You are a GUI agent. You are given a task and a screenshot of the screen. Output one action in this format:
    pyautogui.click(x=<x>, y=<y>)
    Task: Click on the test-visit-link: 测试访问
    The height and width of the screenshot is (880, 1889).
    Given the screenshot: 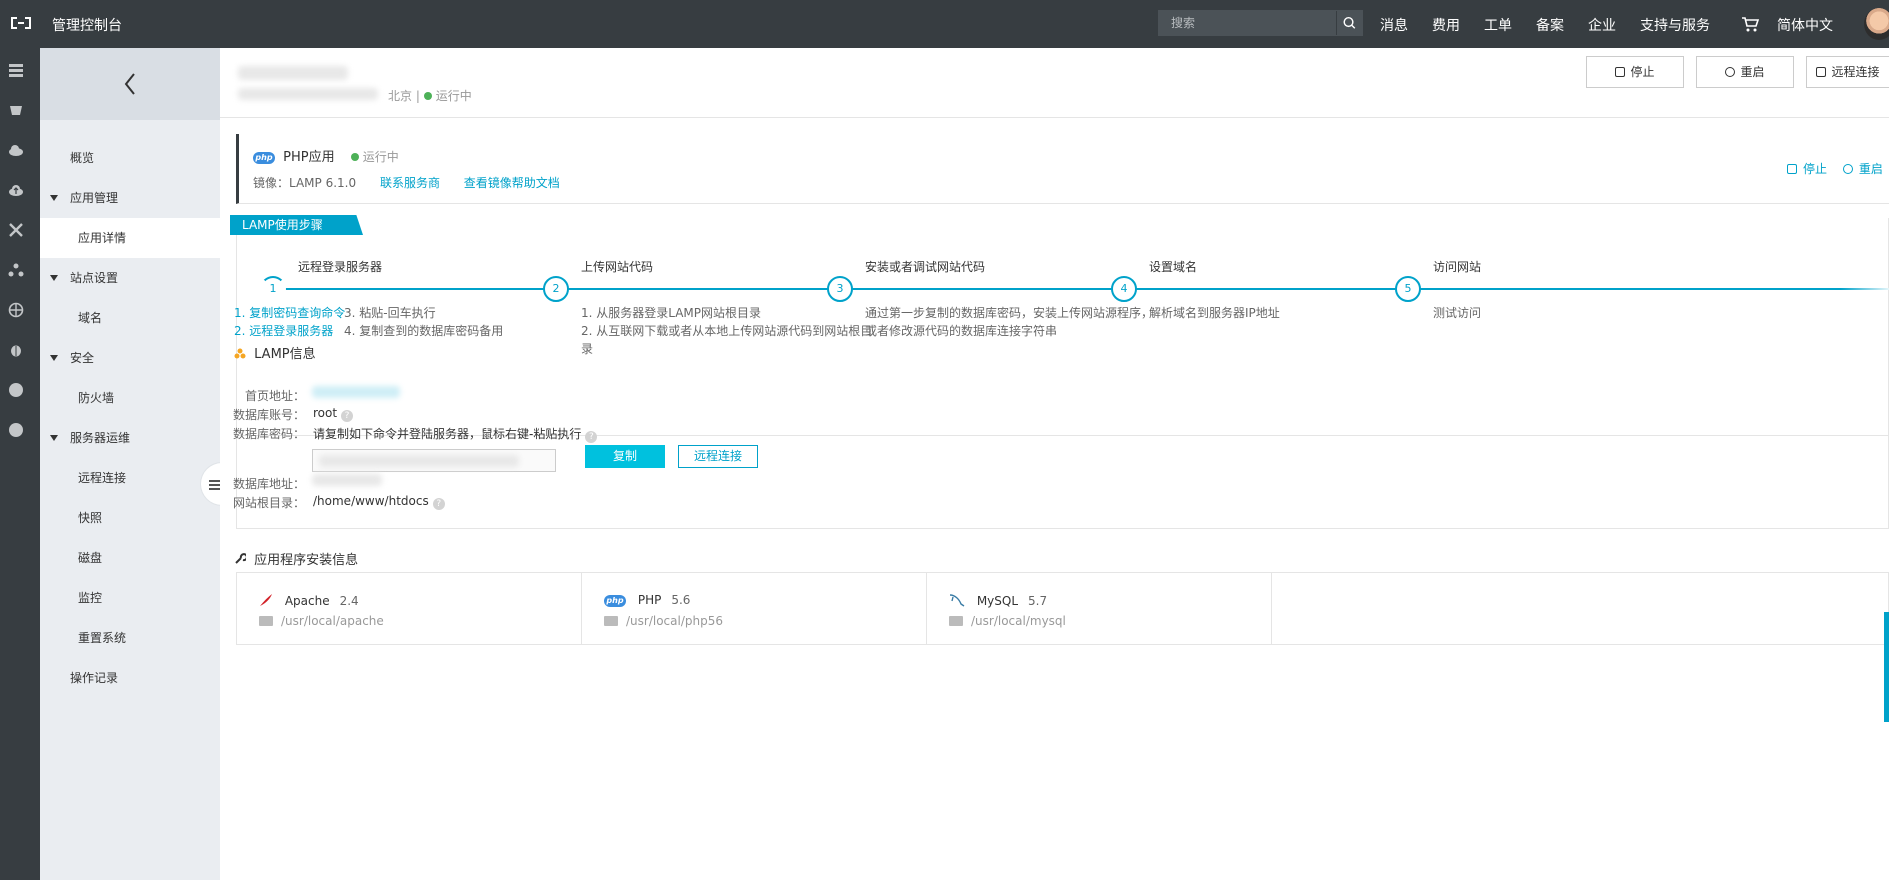 What is the action you would take?
    pyautogui.click(x=1457, y=313)
    